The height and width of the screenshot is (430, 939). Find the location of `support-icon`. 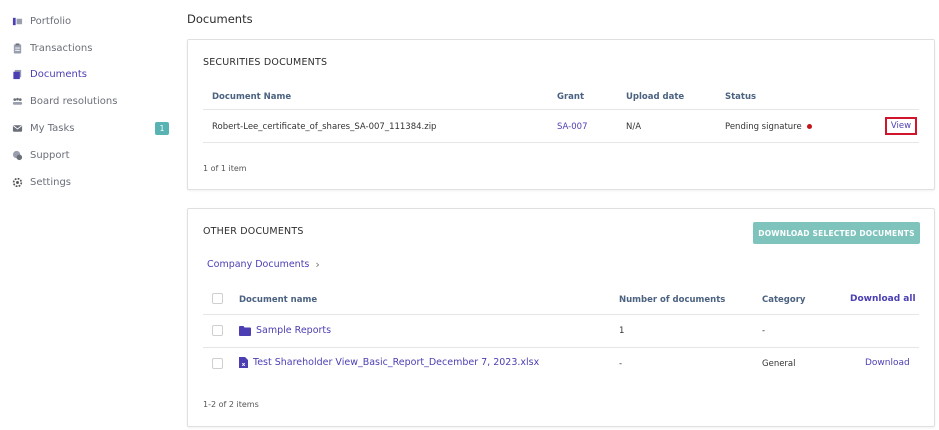

support-icon is located at coordinates (17, 155).